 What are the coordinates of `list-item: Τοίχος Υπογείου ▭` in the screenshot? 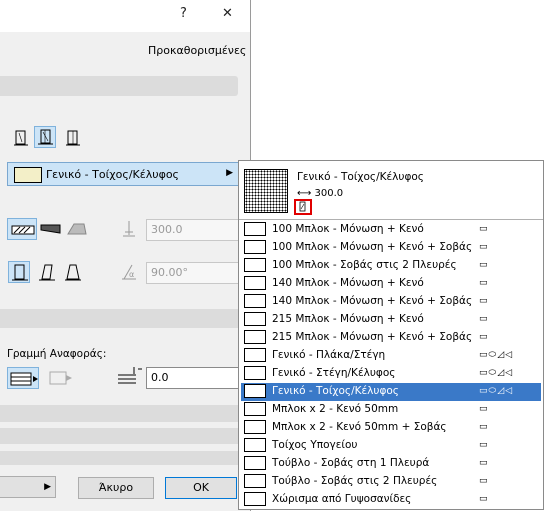 It's located at (391, 446).